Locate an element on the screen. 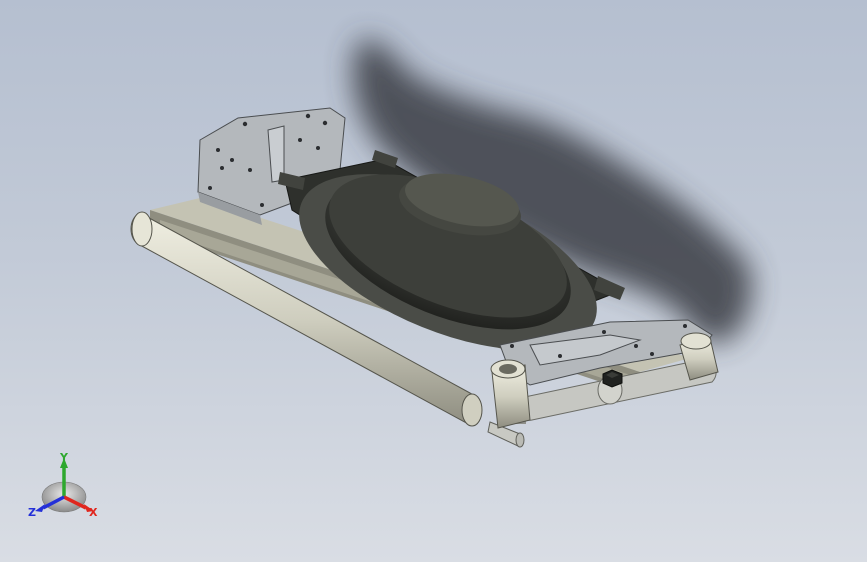  triad-y-label: Y is located at coordinates (64, 457).